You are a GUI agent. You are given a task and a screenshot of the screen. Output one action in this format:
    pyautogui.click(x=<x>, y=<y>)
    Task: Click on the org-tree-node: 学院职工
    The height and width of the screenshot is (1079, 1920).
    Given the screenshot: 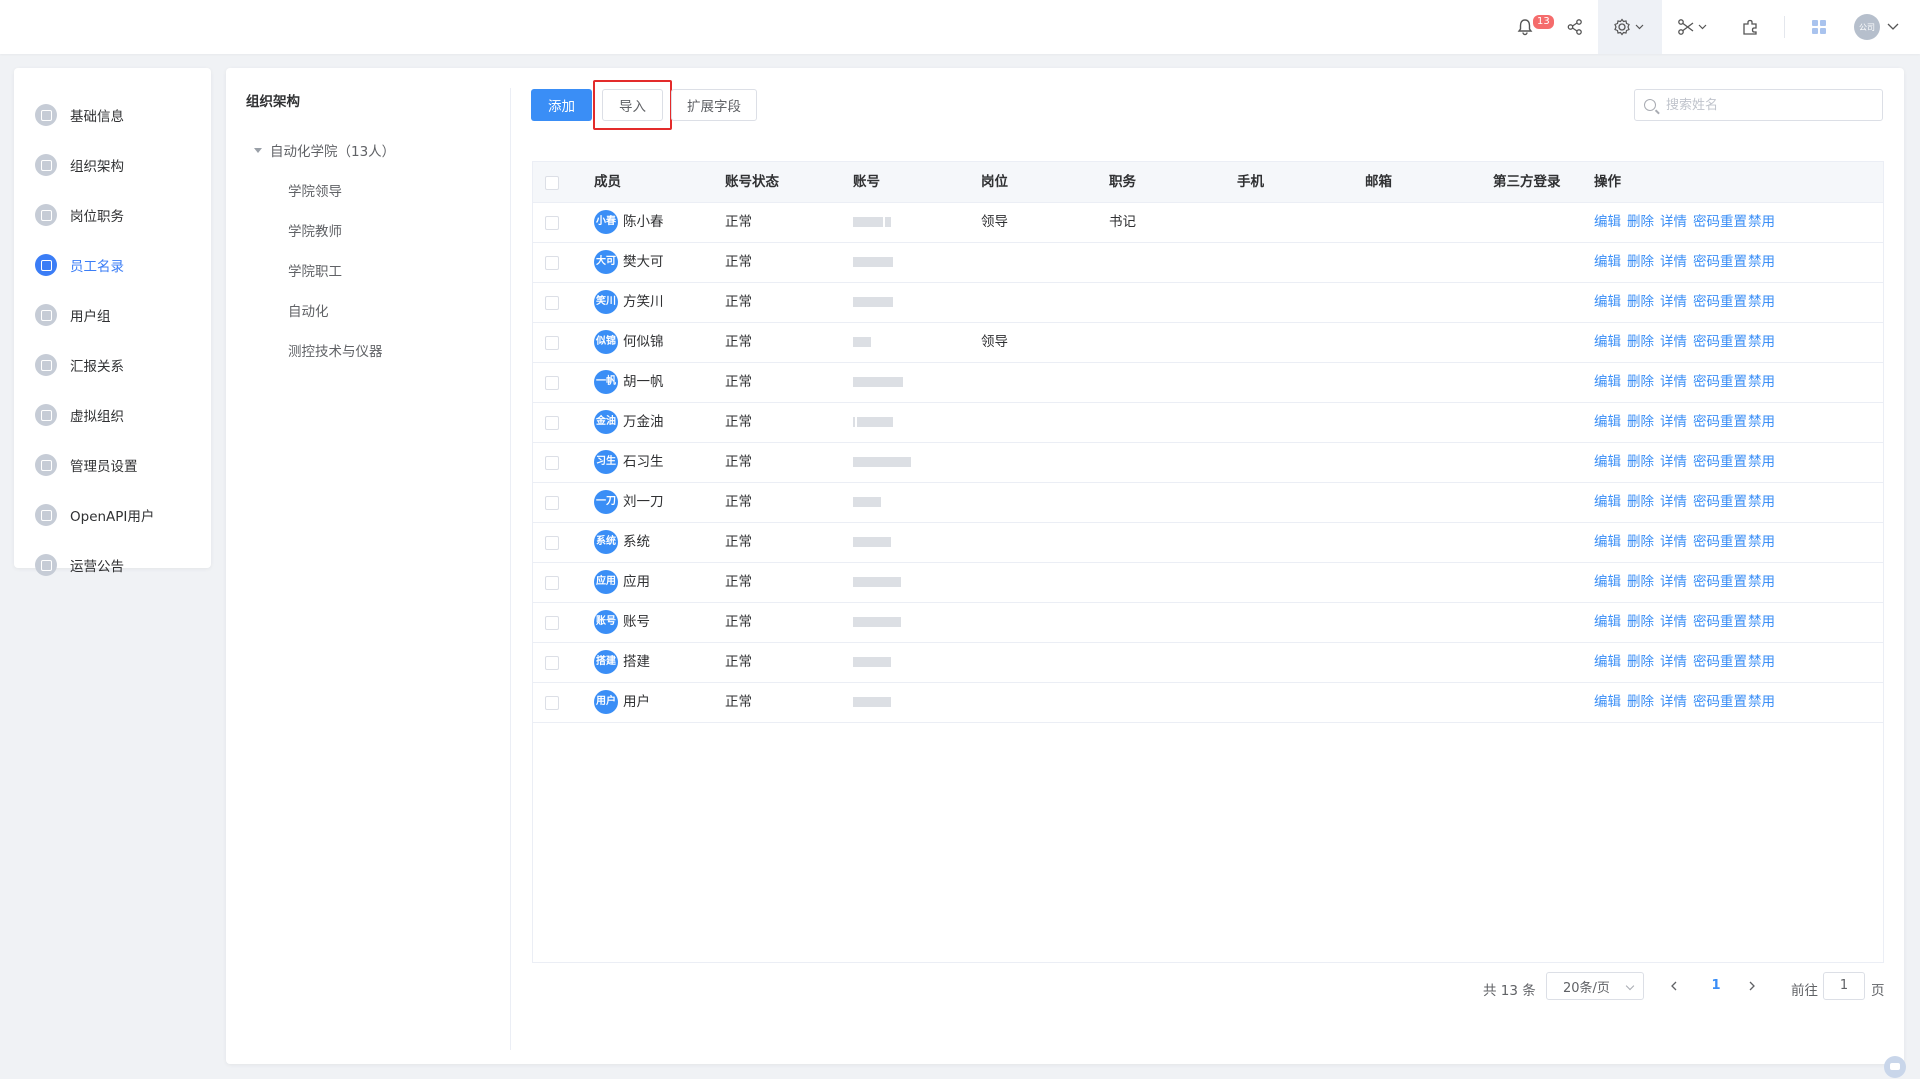 What is the action you would take?
    pyautogui.click(x=315, y=270)
    